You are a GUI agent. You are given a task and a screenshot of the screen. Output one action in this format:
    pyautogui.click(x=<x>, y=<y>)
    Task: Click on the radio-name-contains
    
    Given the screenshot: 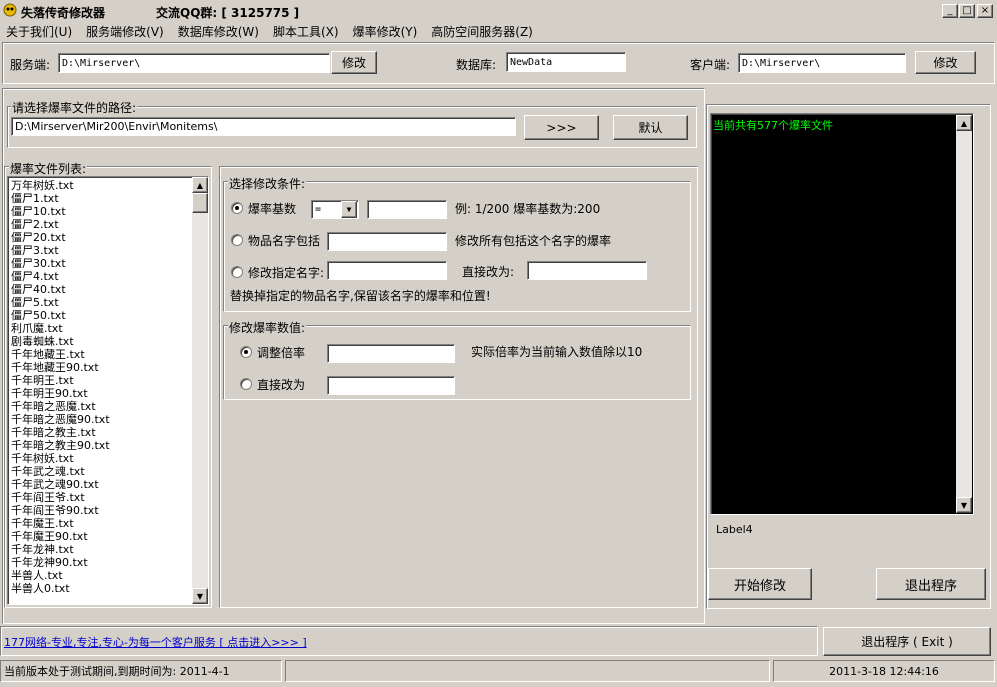 What is the action you would take?
    pyautogui.click(x=237, y=240)
    